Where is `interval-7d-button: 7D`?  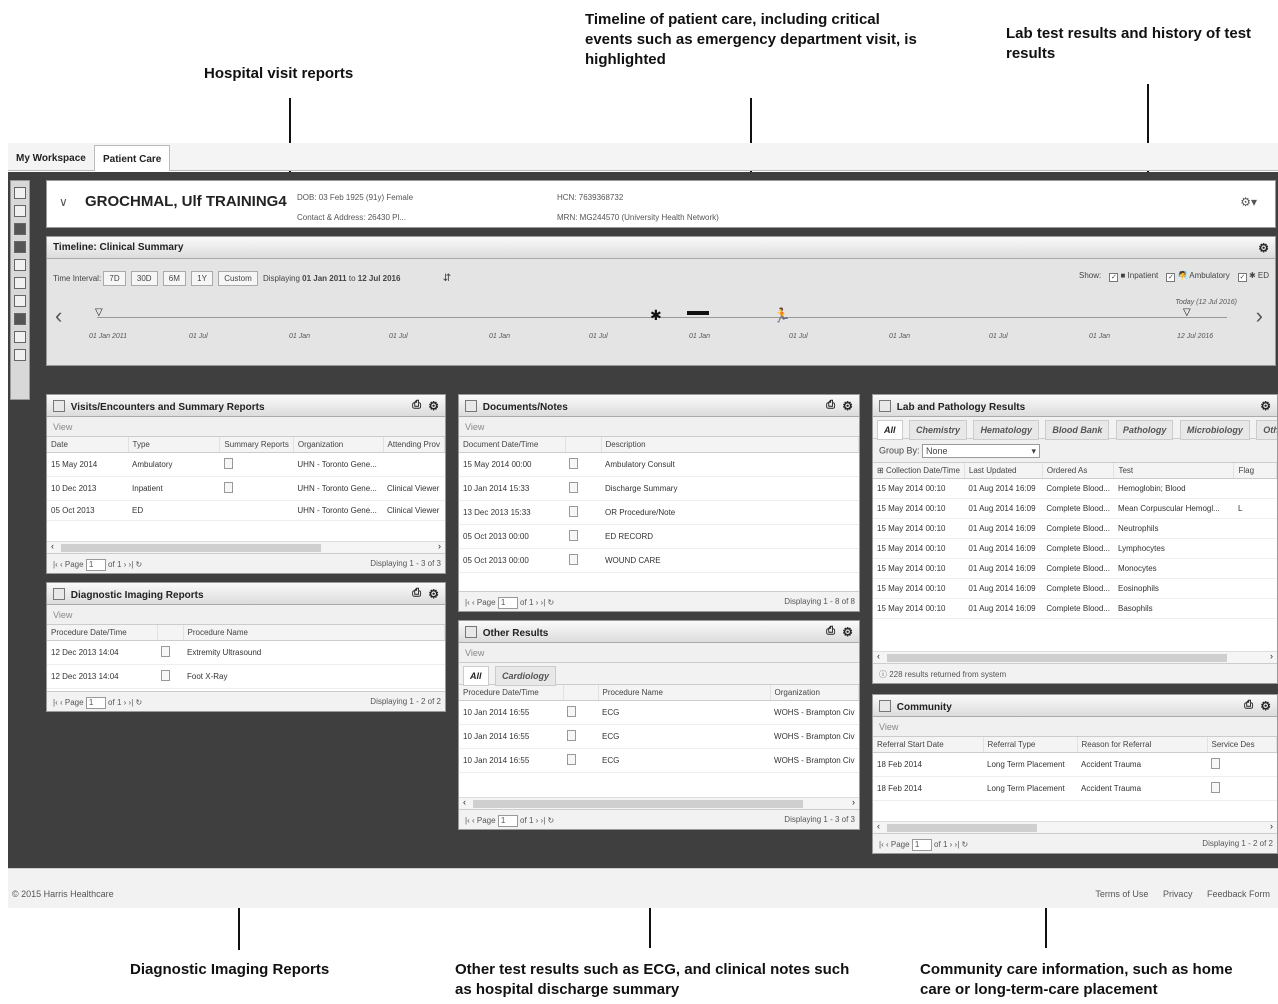 interval-7d-button: 7D is located at coordinates (114, 278).